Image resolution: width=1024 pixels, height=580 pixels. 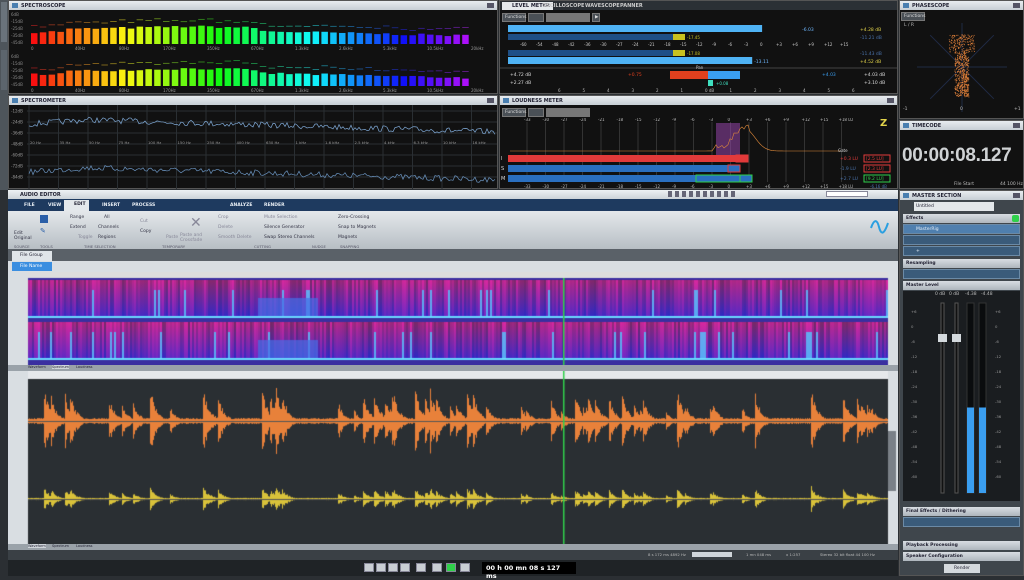 I want to click on cut-button: Cut, so click(x=144, y=221).